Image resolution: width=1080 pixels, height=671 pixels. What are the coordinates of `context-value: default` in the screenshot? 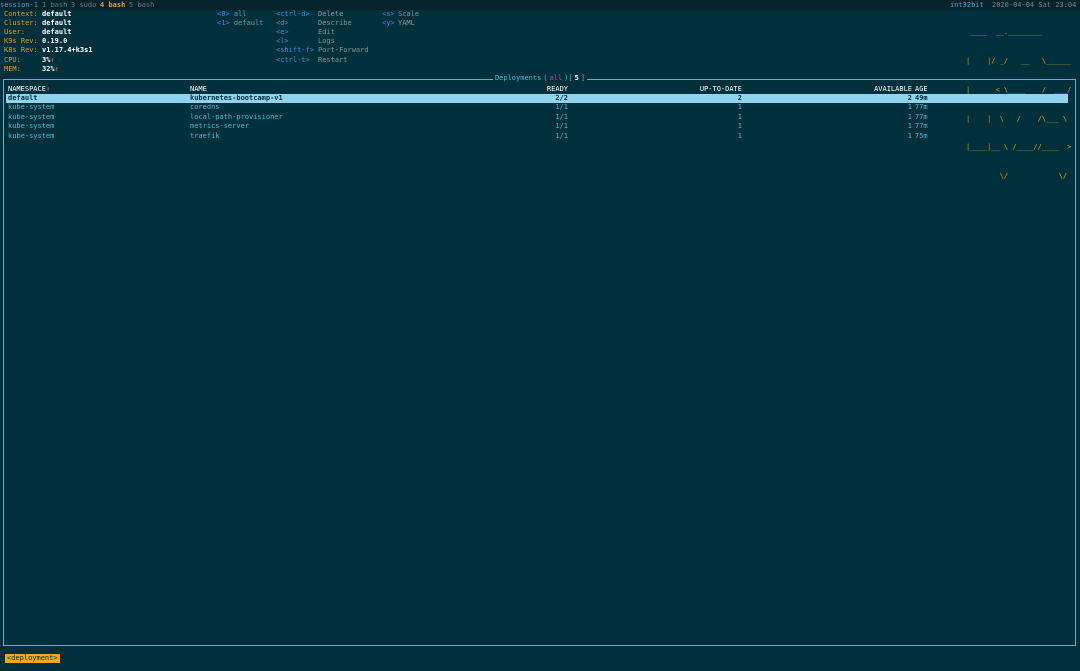 It's located at (57, 14).